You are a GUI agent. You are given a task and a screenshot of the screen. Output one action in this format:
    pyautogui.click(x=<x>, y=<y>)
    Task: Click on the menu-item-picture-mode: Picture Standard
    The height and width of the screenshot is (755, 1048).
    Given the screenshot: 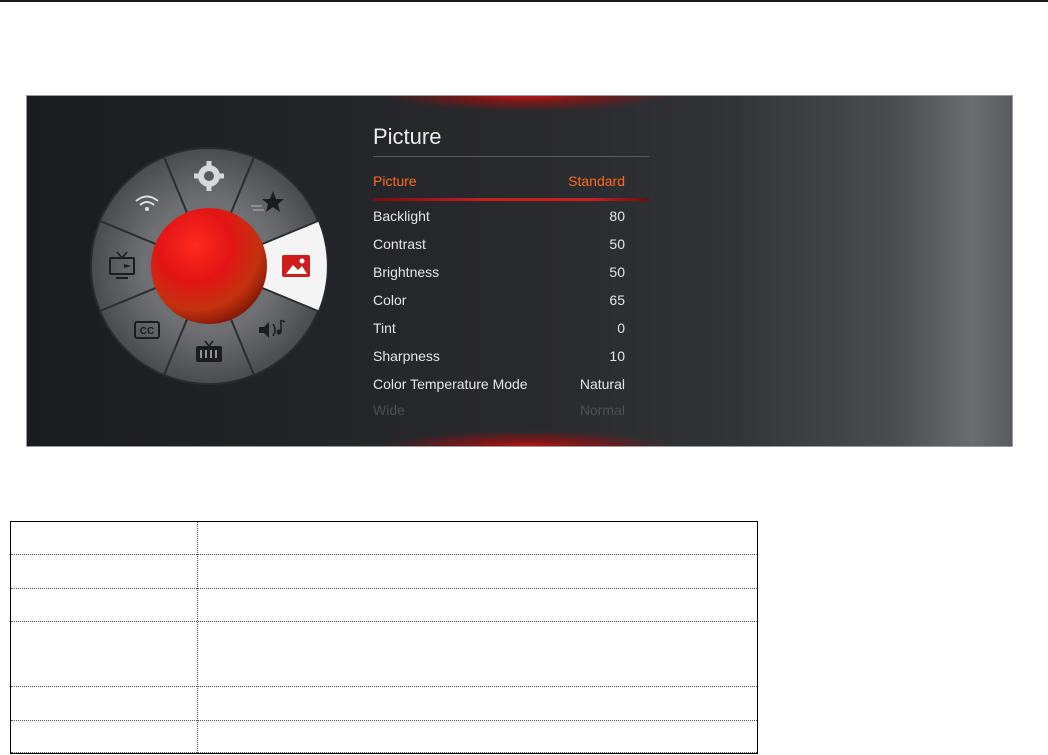 What is the action you would take?
    pyautogui.click(x=499, y=183)
    